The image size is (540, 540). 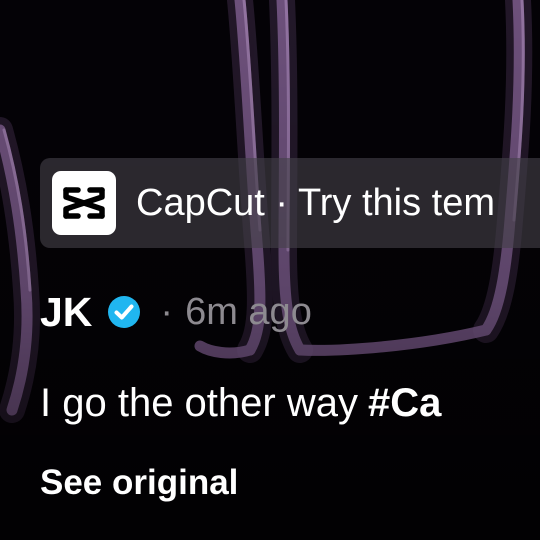 I want to click on capcut-banner-text: CapCut · Try this tem, so click(x=315, y=203).